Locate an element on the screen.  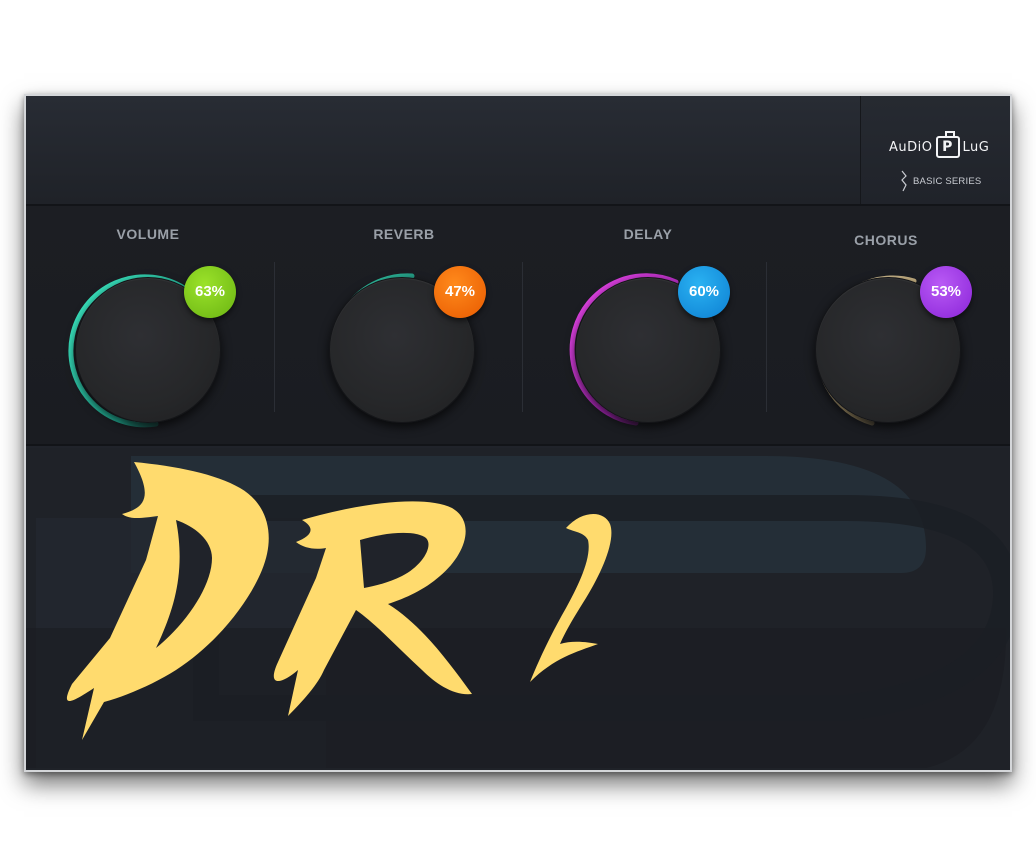
volume-value-badge: 63% is located at coordinates (210, 292).